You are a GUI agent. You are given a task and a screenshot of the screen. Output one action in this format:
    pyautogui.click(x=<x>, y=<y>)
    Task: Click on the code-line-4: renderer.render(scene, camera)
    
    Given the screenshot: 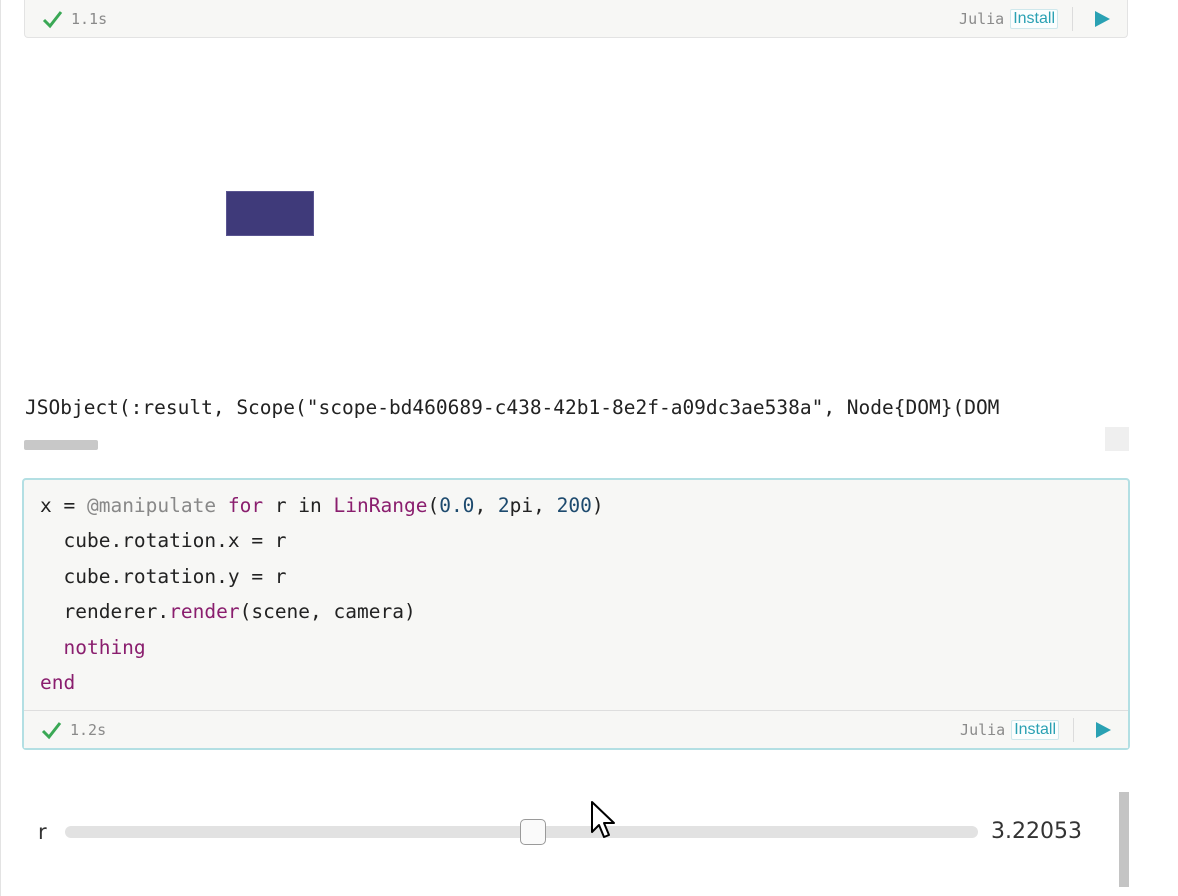 What is the action you would take?
    pyautogui.click(x=228, y=612)
    